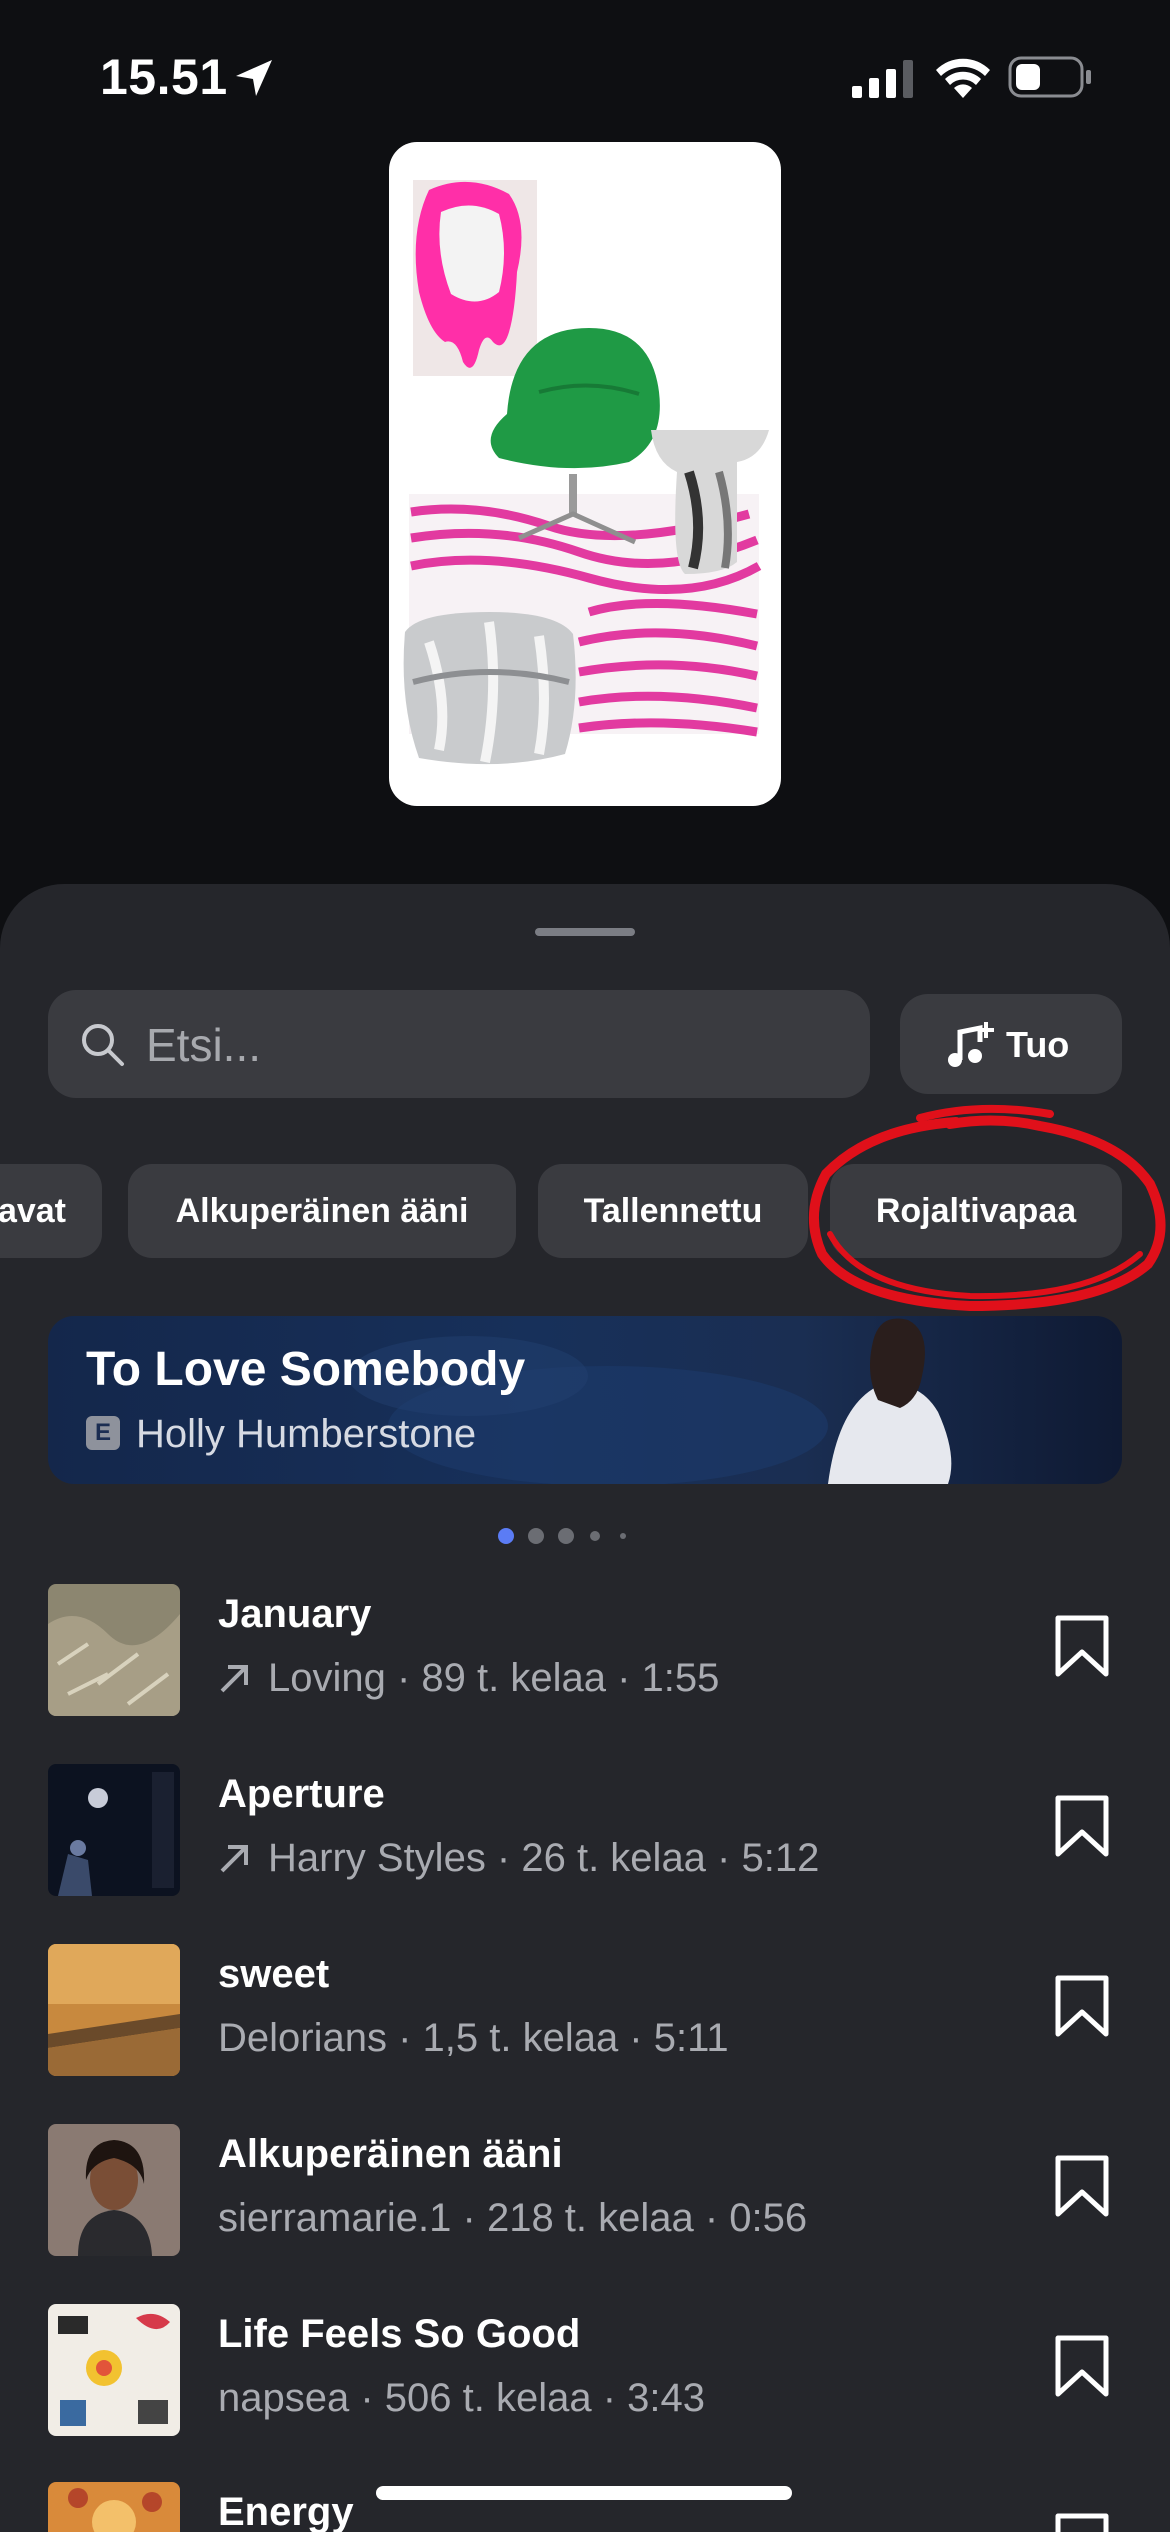 The height and width of the screenshot is (2532, 1170). I want to click on track-meta-text: Delorians · 1,5 t. kelaa · 5:11, so click(473, 2038).